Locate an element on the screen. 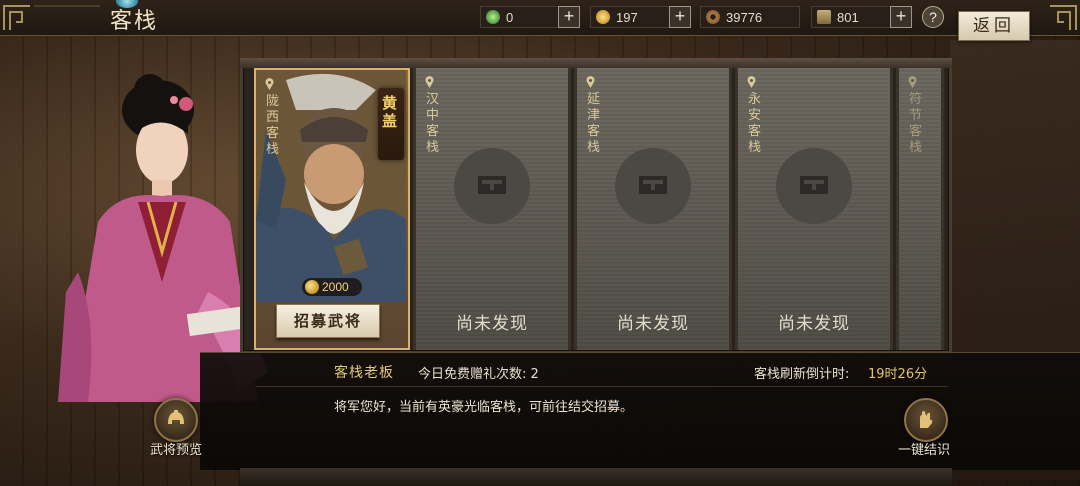  hand-icon is located at coordinates (926, 419).